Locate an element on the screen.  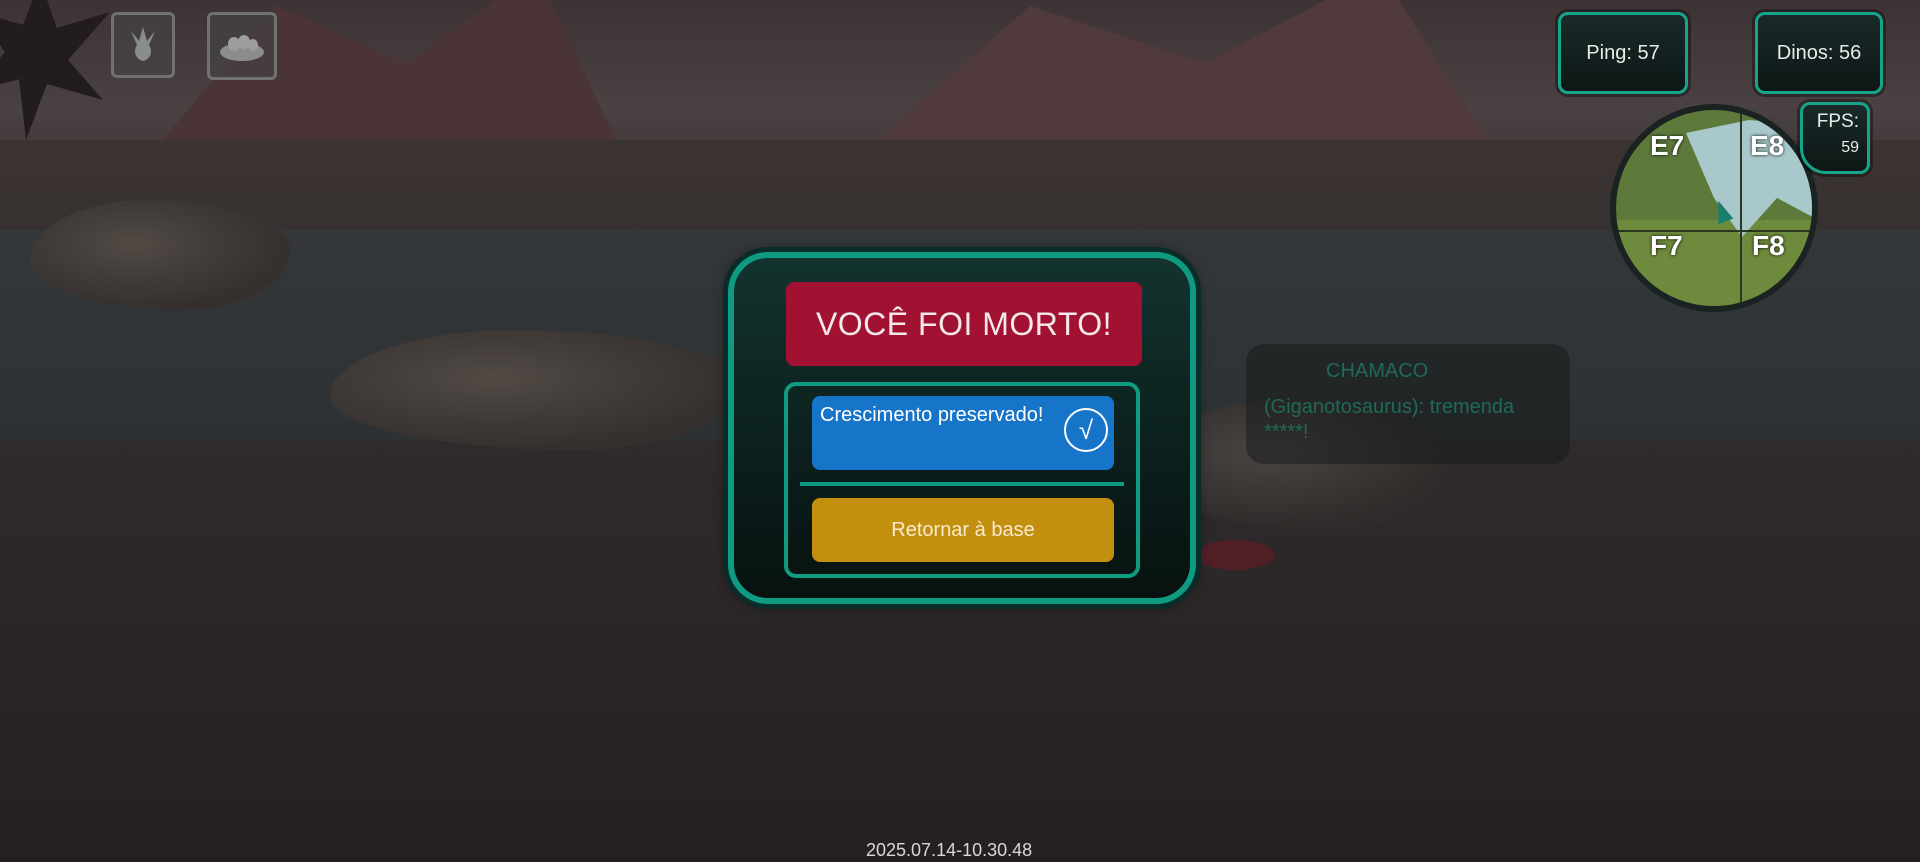
minimap-cell-label: F8 is located at coordinates (1768, 245).